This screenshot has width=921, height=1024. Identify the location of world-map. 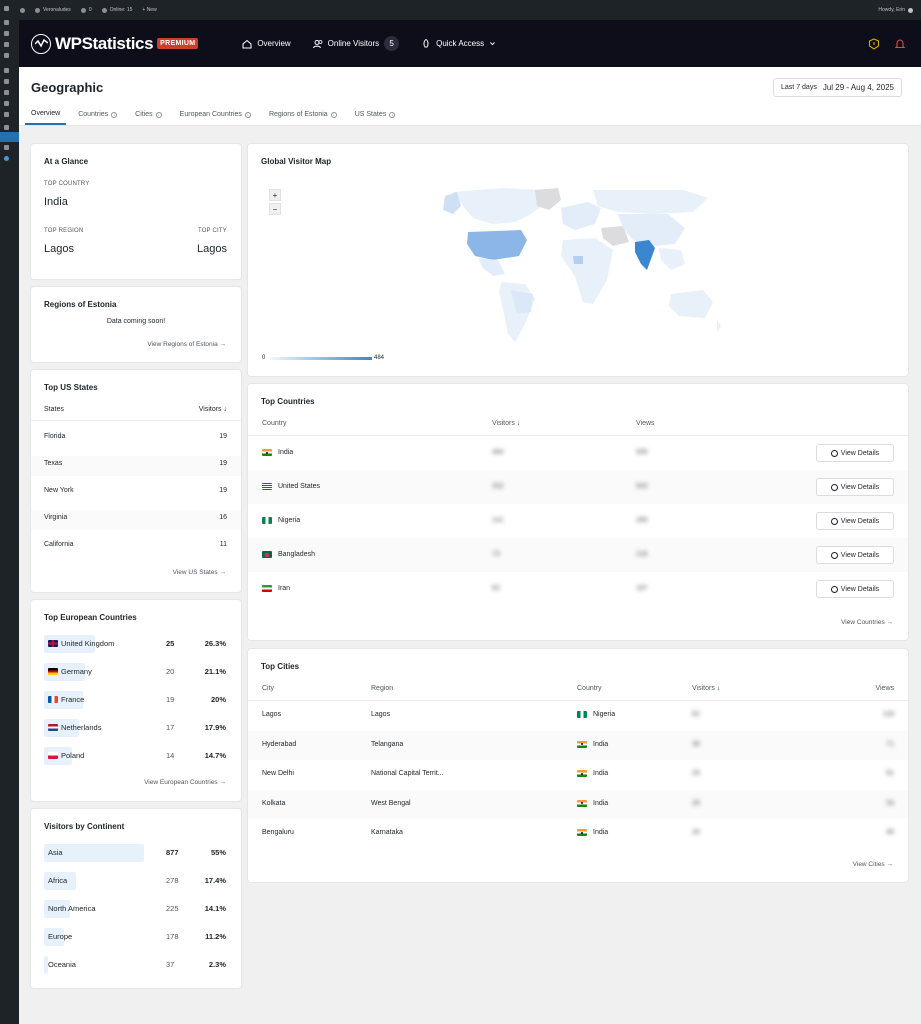
(573, 269).